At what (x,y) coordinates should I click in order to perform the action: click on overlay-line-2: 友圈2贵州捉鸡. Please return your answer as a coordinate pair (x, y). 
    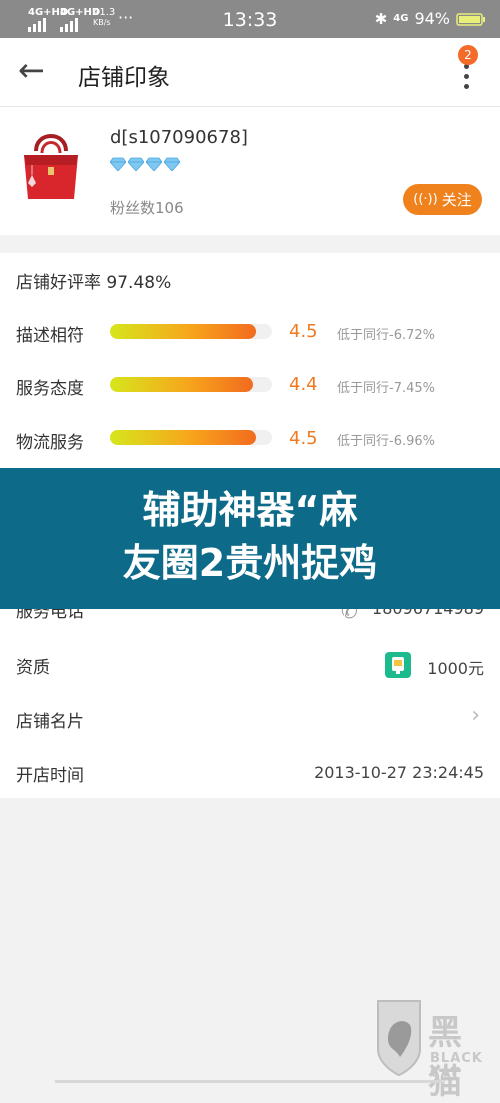
    Looking at the image, I should click on (250, 563).